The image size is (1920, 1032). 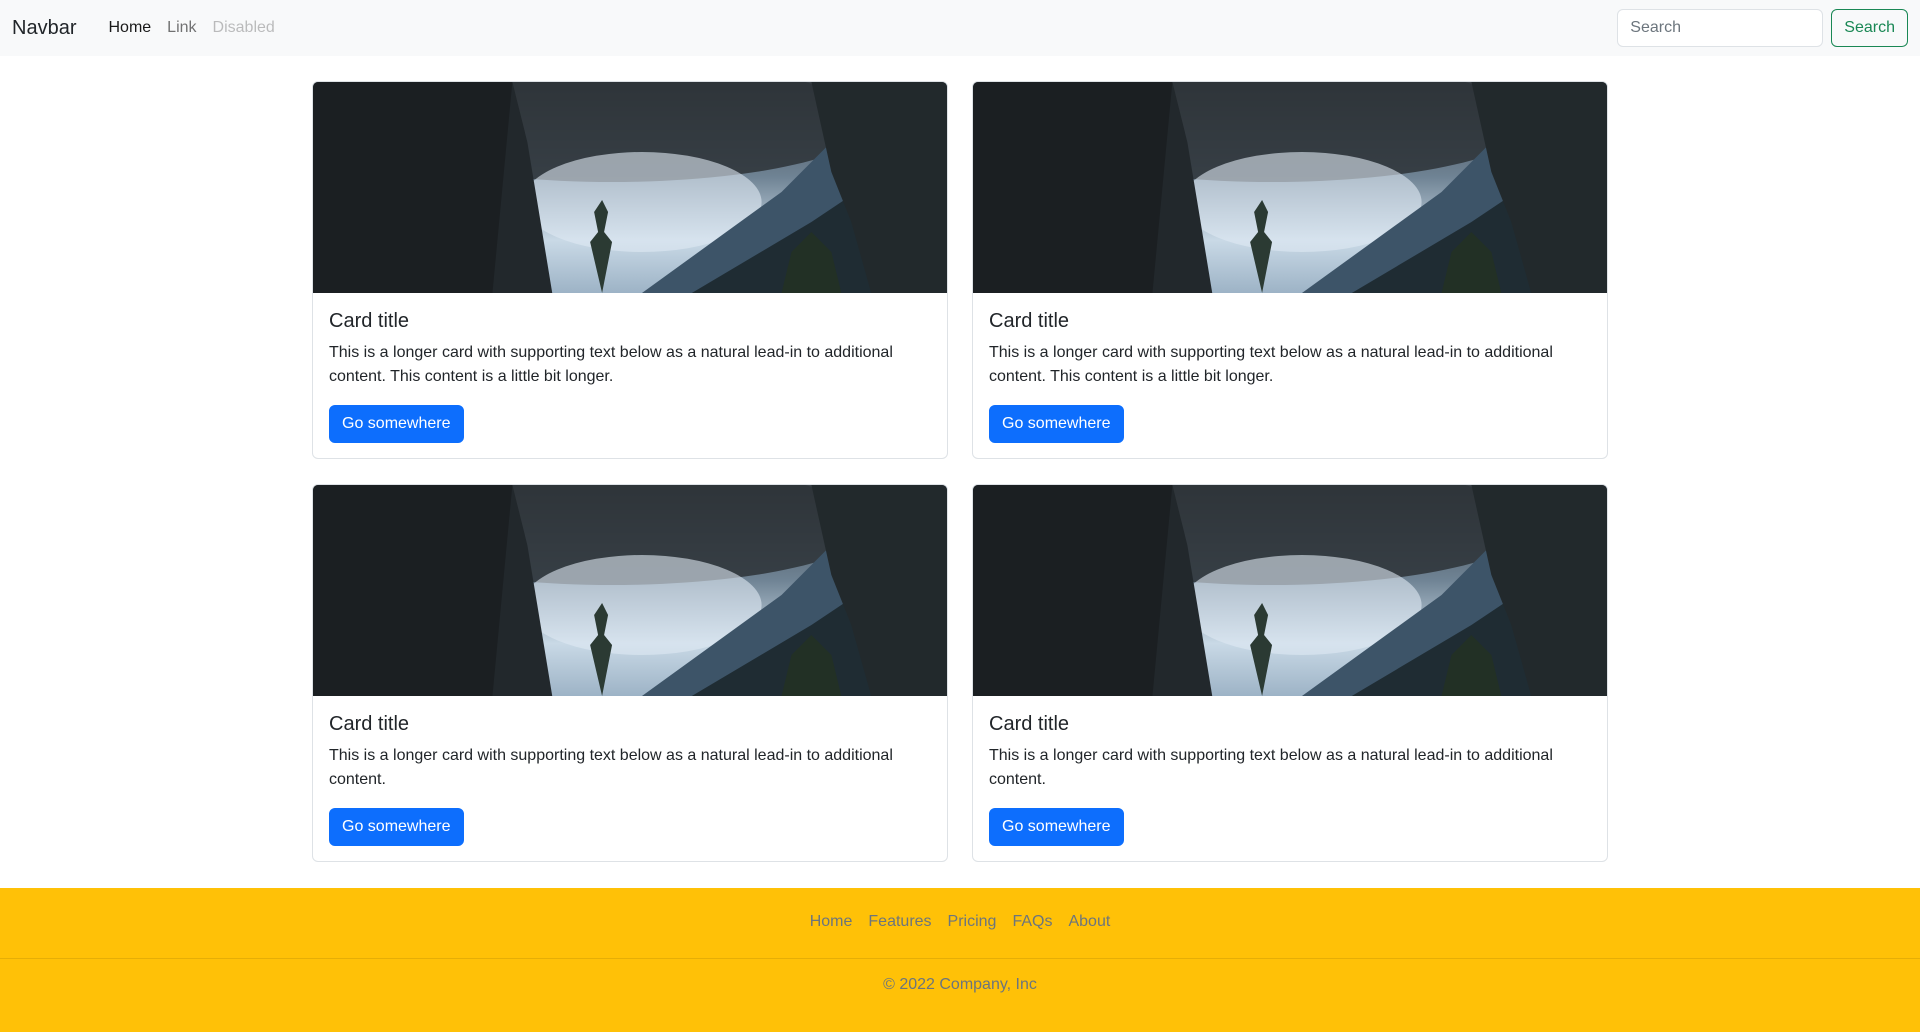 What do you see at coordinates (960, 28) in the screenshot?
I see `navbar: Navbar Home Link Disabled Search` at bounding box center [960, 28].